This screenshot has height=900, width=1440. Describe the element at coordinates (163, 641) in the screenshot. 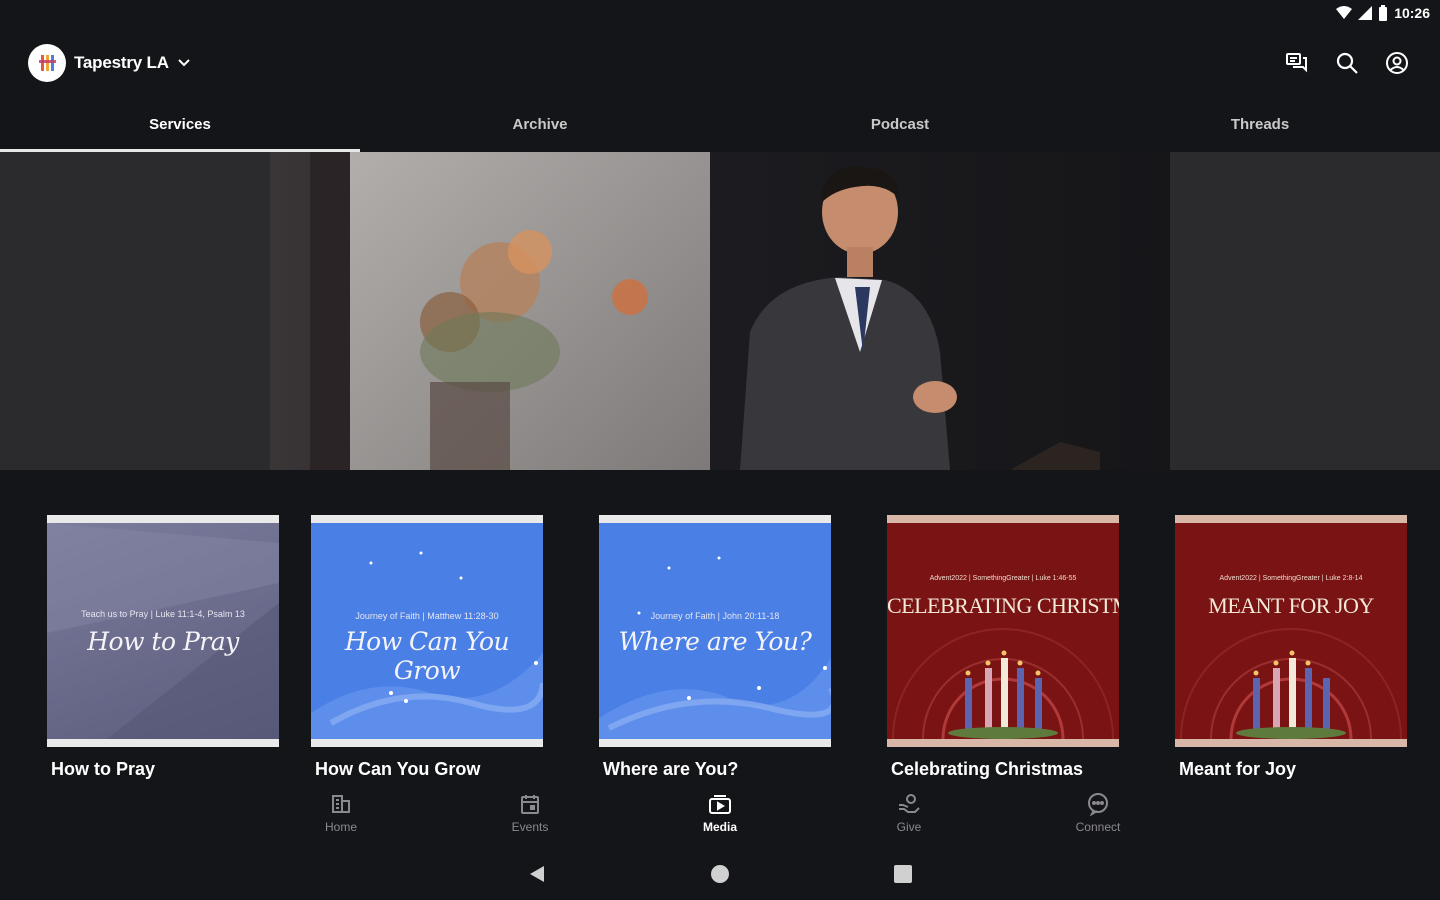

I see `thumb-title: How to Pray` at that location.